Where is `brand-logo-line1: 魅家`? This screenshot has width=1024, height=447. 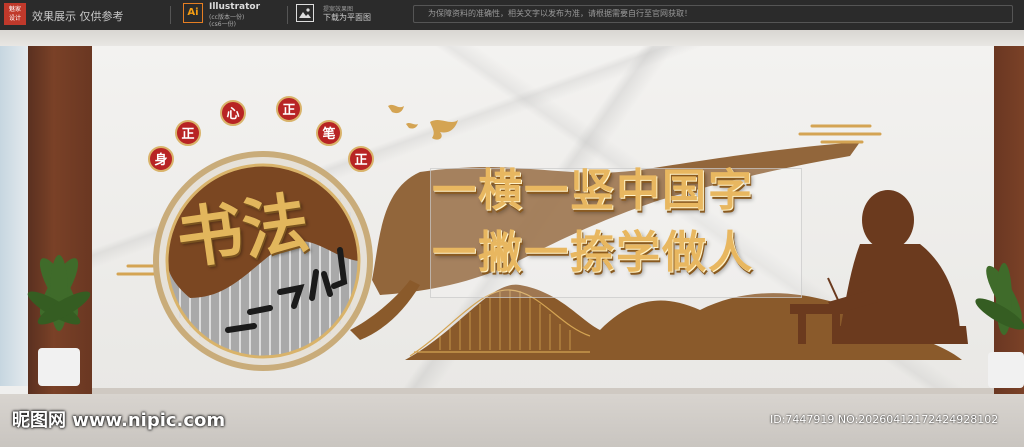
brand-logo-line1: 魅家 is located at coordinates (14, 9).